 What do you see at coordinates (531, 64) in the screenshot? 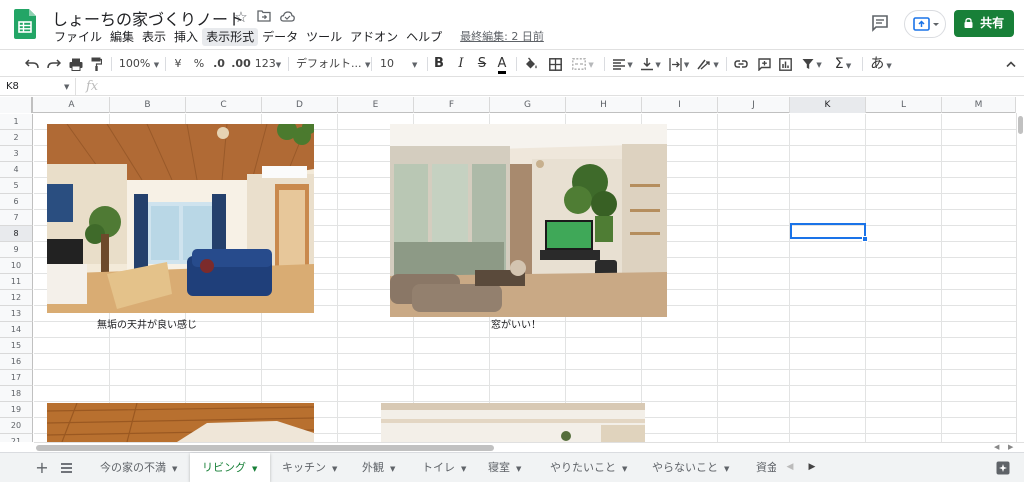
I see `fill-color-icon` at bounding box center [531, 64].